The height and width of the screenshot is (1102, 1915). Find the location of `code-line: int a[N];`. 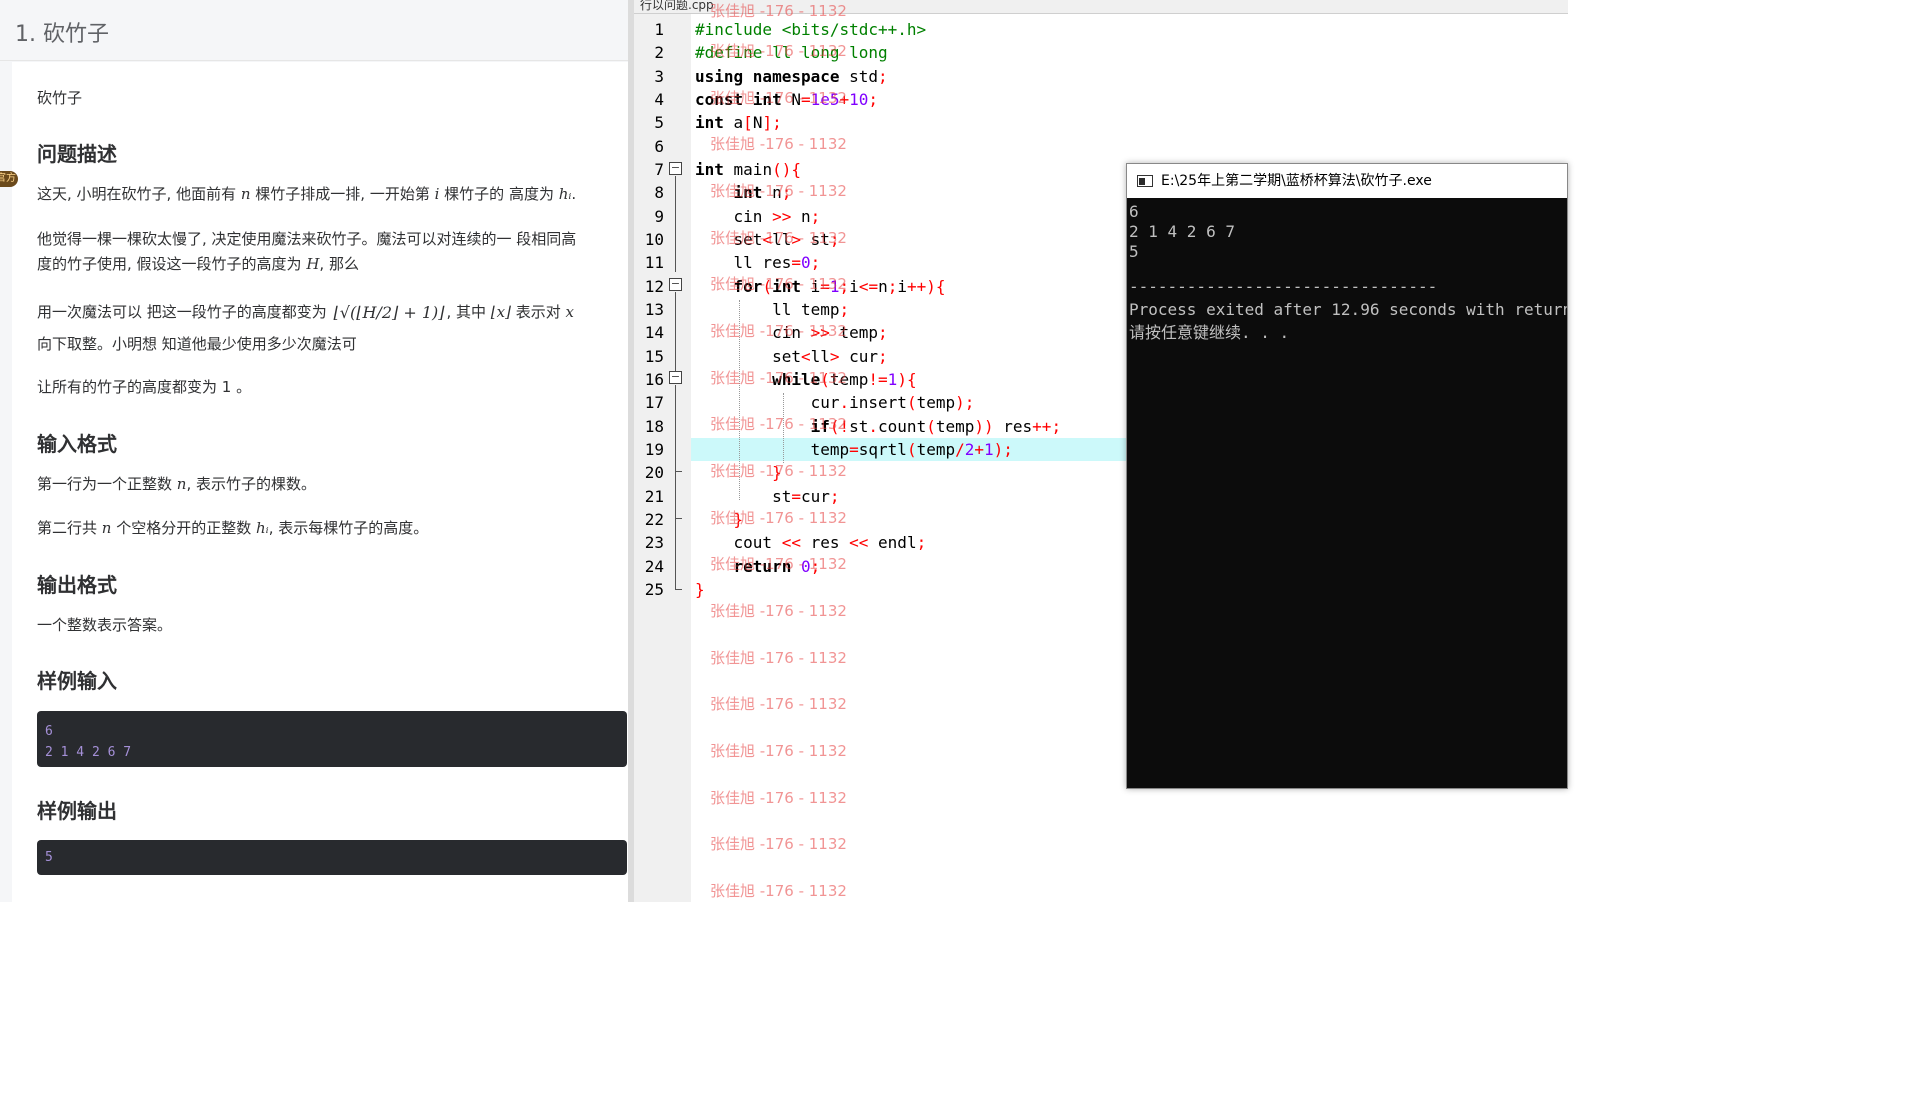

code-line: int a[N]; is located at coordinates (738, 122).